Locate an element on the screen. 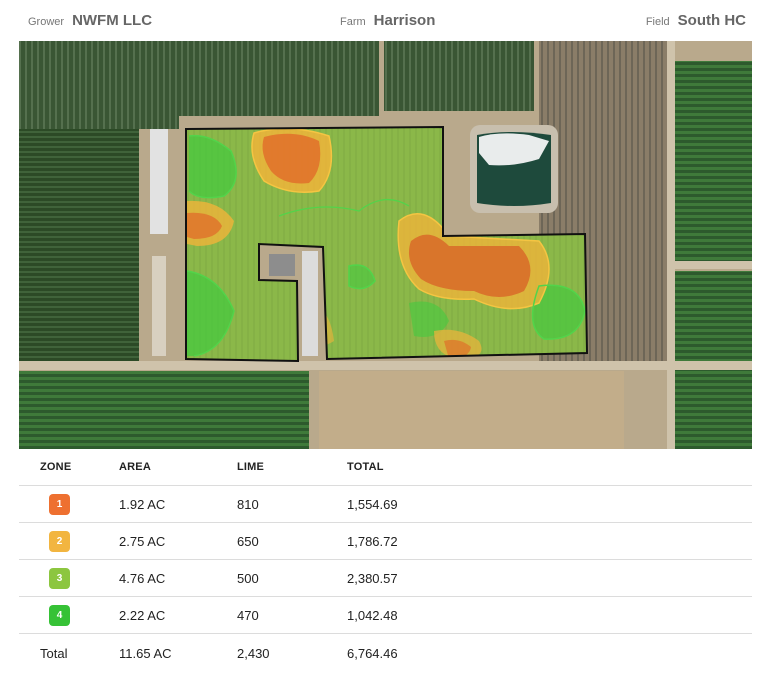  zone-area: 4.76 AC is located at coordinates (142, 578).